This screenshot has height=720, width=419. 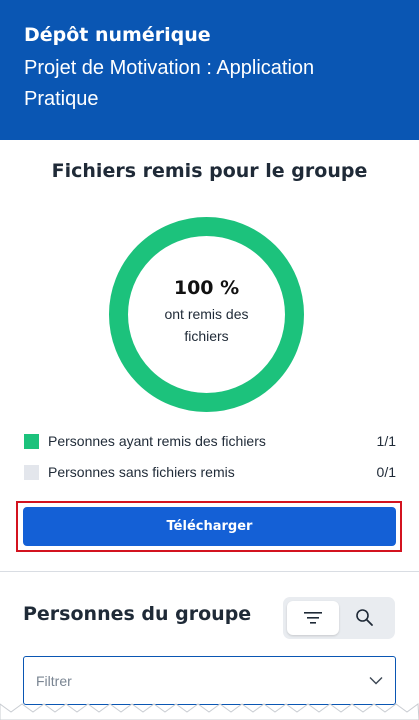 I want to click on submissions-title: Fichiers remis pour le groupe, so click(x=209, y=171).